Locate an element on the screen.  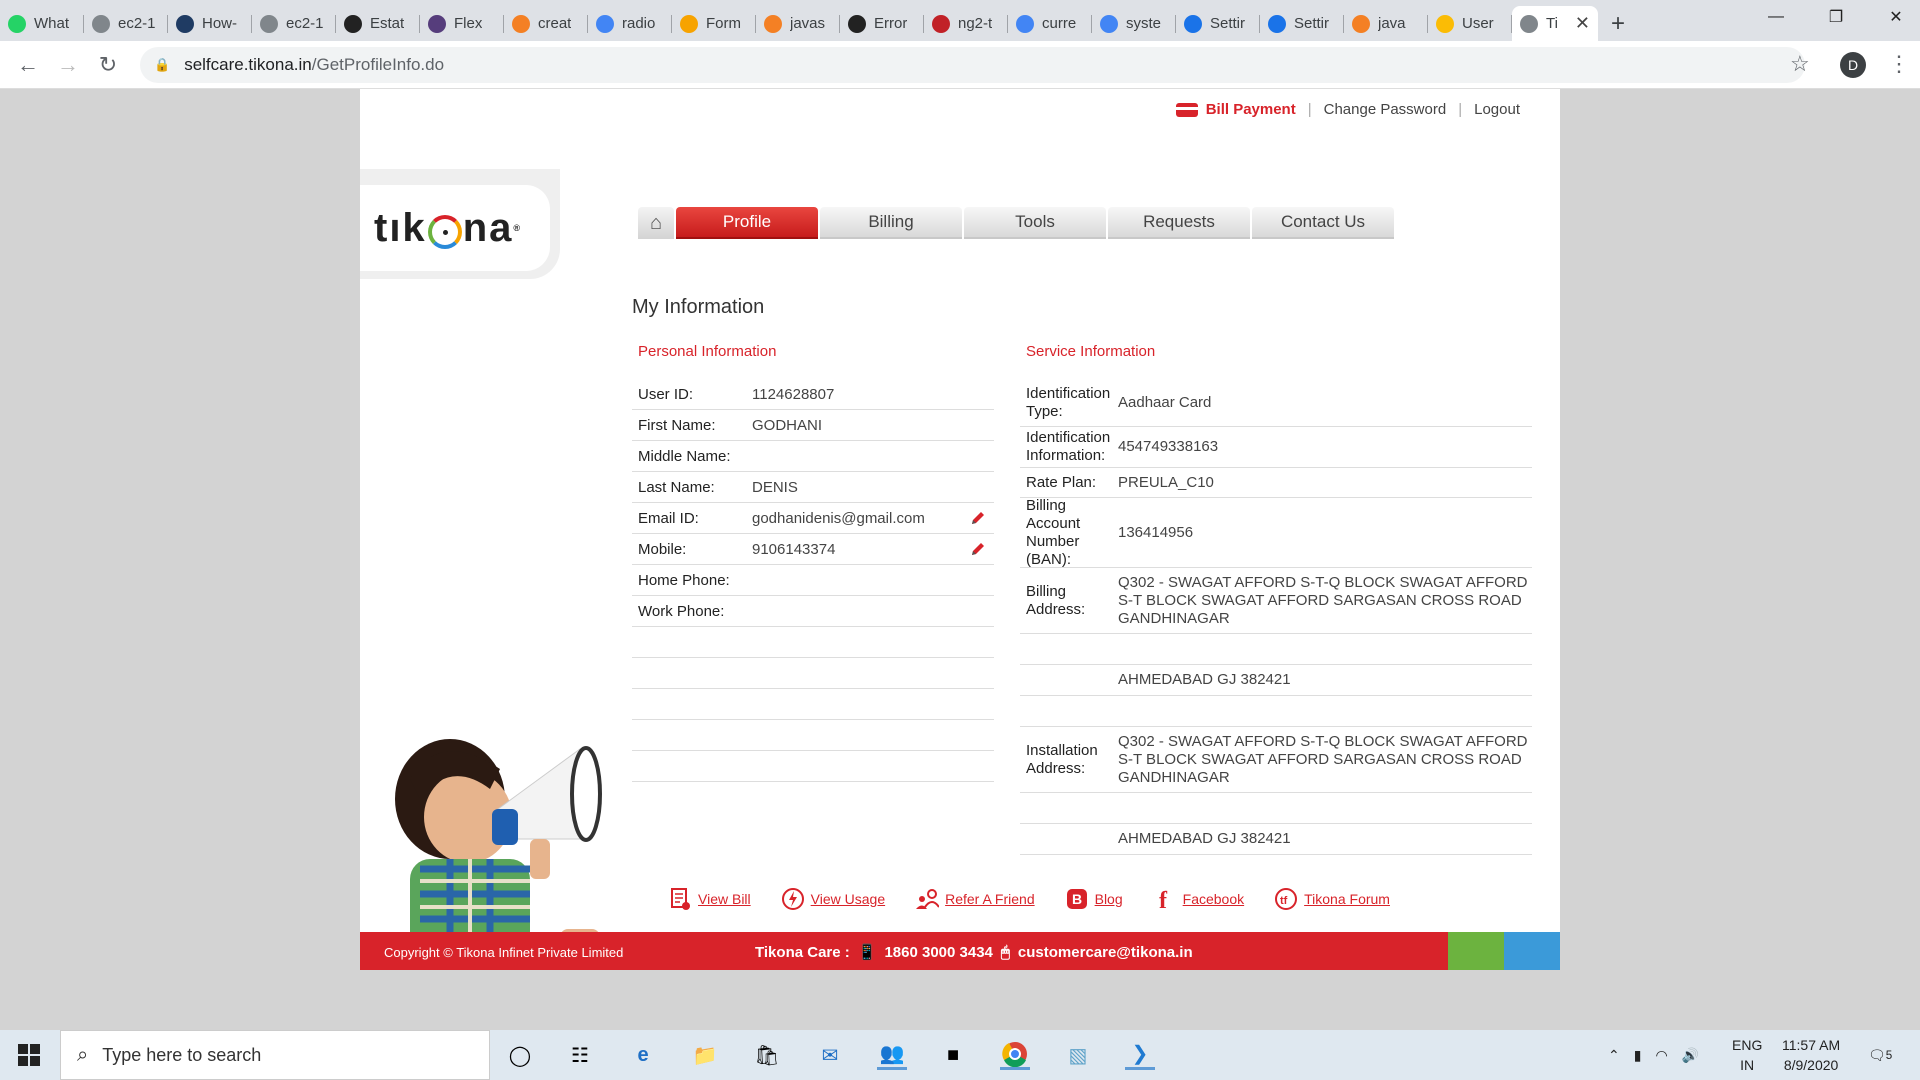
field-label: Billing Address: is located at coordinates (1056, 600).